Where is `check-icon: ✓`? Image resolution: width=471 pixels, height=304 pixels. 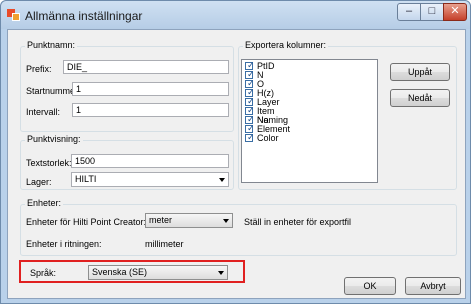 check-icon: ✓ is located at coordinates (251, 137).